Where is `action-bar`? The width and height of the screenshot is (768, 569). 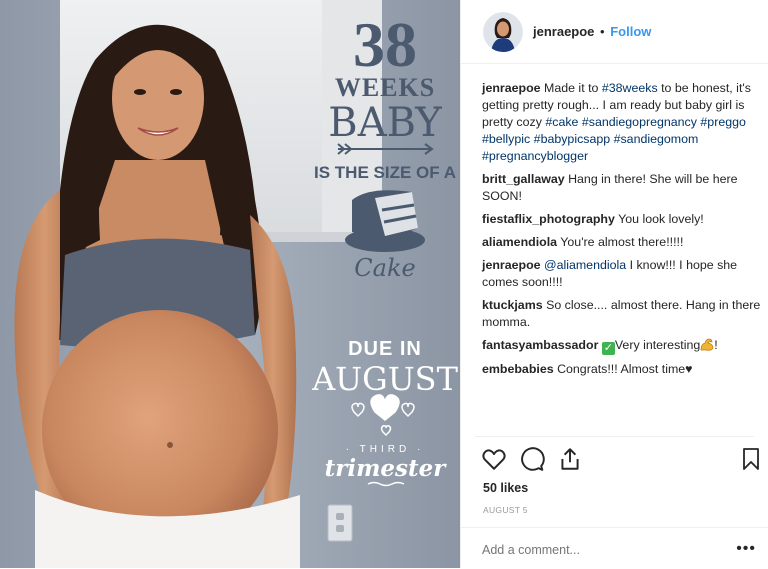 action-bar is located at coordinates (621, 460).